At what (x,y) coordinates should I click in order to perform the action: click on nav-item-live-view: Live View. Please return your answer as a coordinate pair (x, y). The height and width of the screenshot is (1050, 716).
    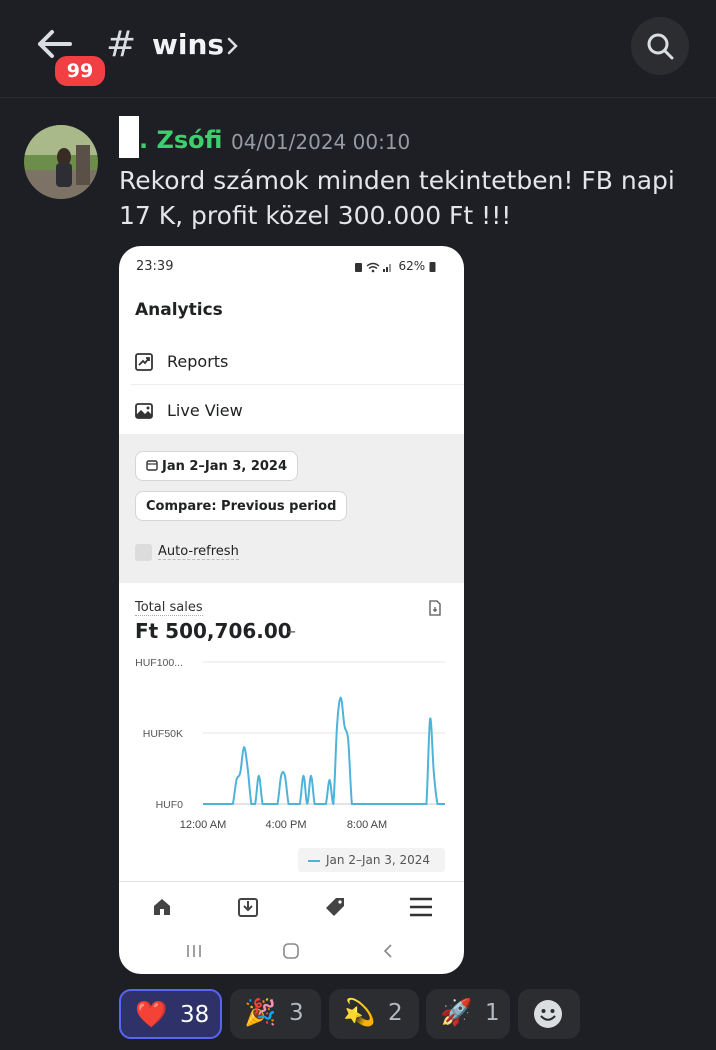
    Looking at the image, I should click on (291, 411).